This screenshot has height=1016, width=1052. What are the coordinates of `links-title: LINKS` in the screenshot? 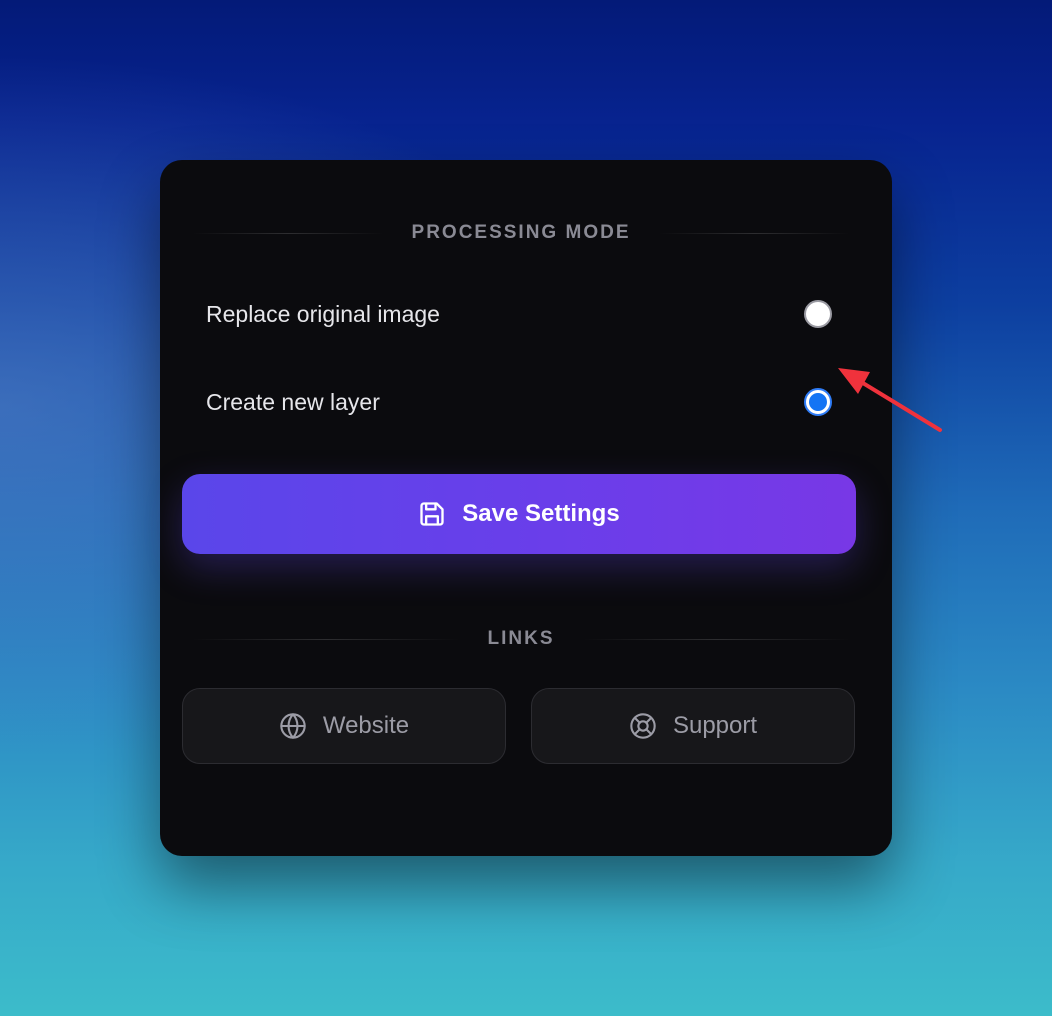 It's located at (521, 638).